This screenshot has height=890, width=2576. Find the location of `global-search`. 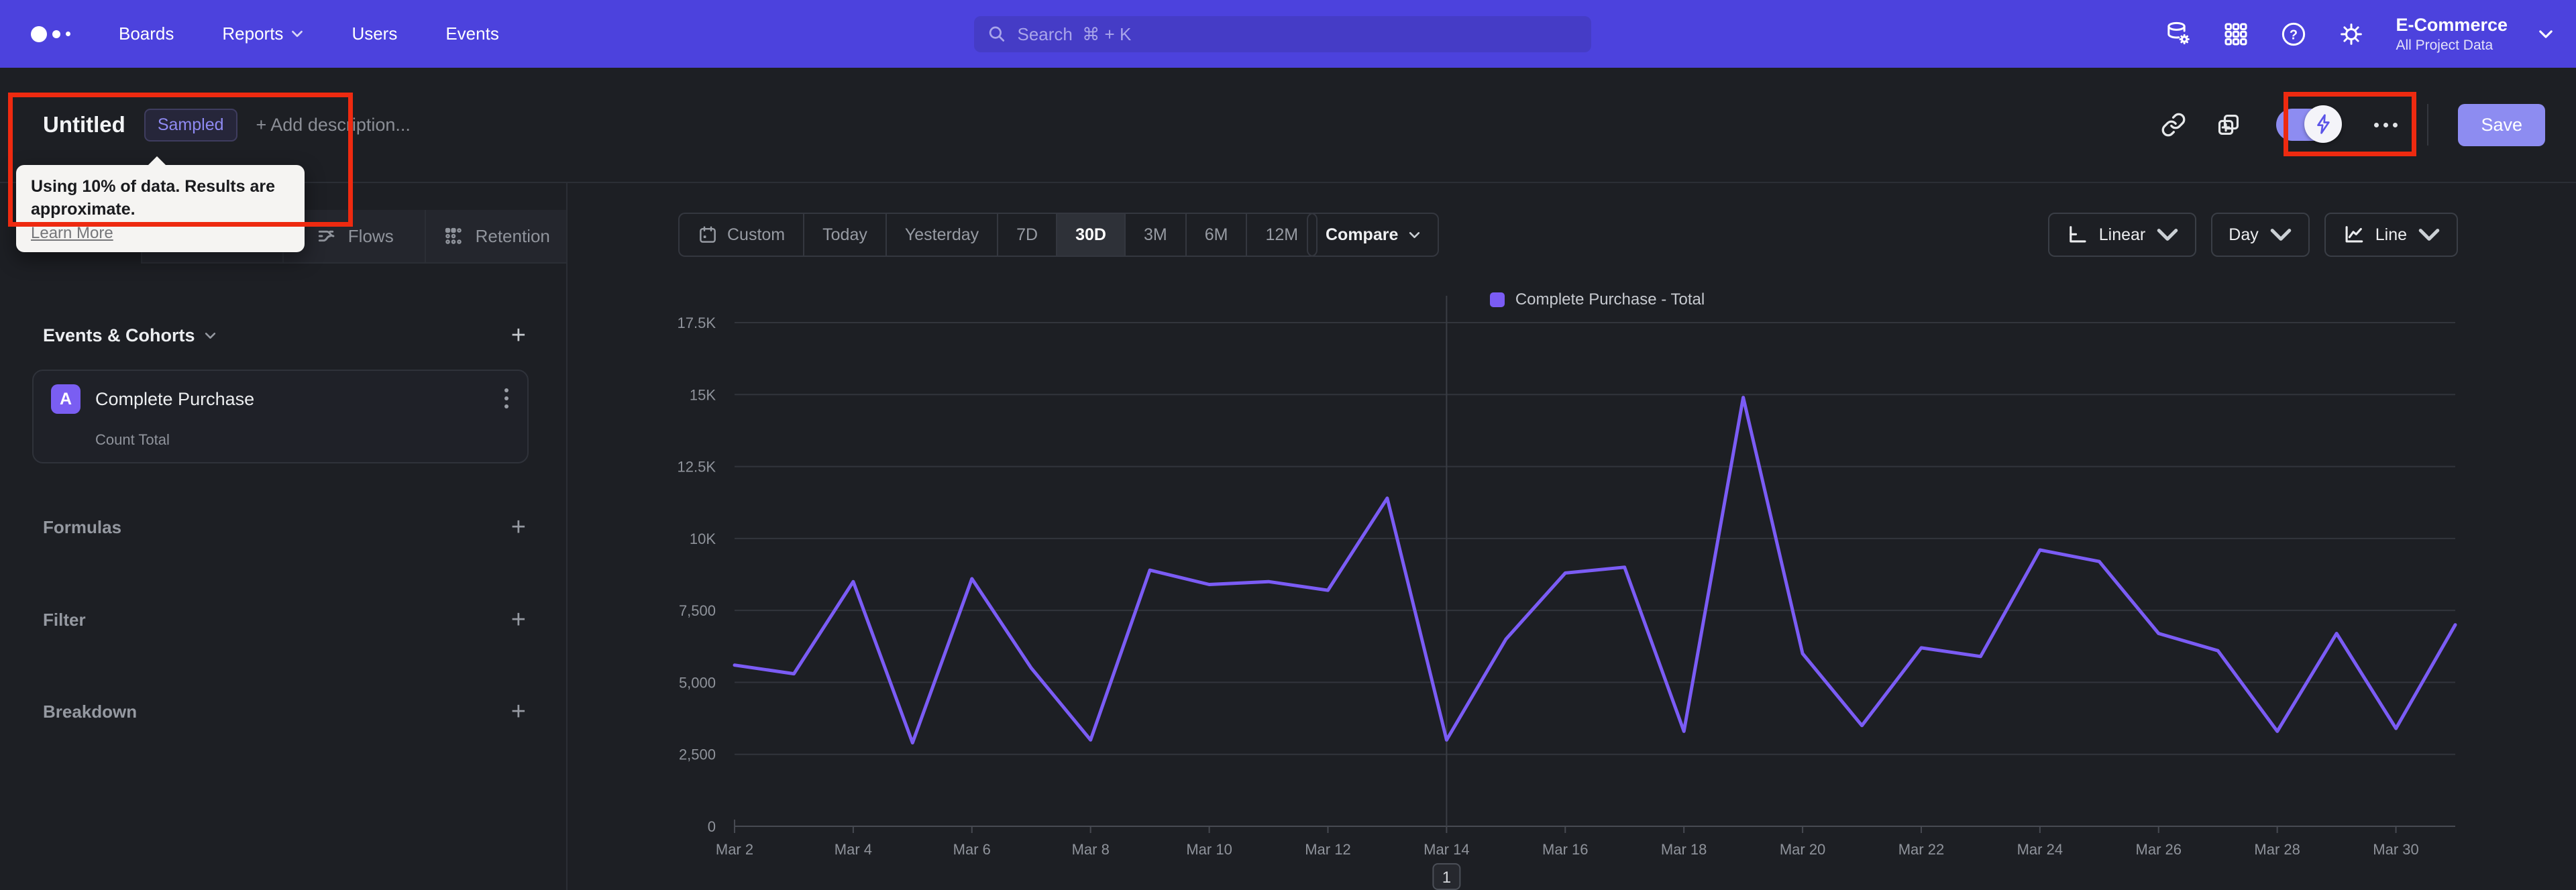

global-search is located at coordinates (1282, 34).